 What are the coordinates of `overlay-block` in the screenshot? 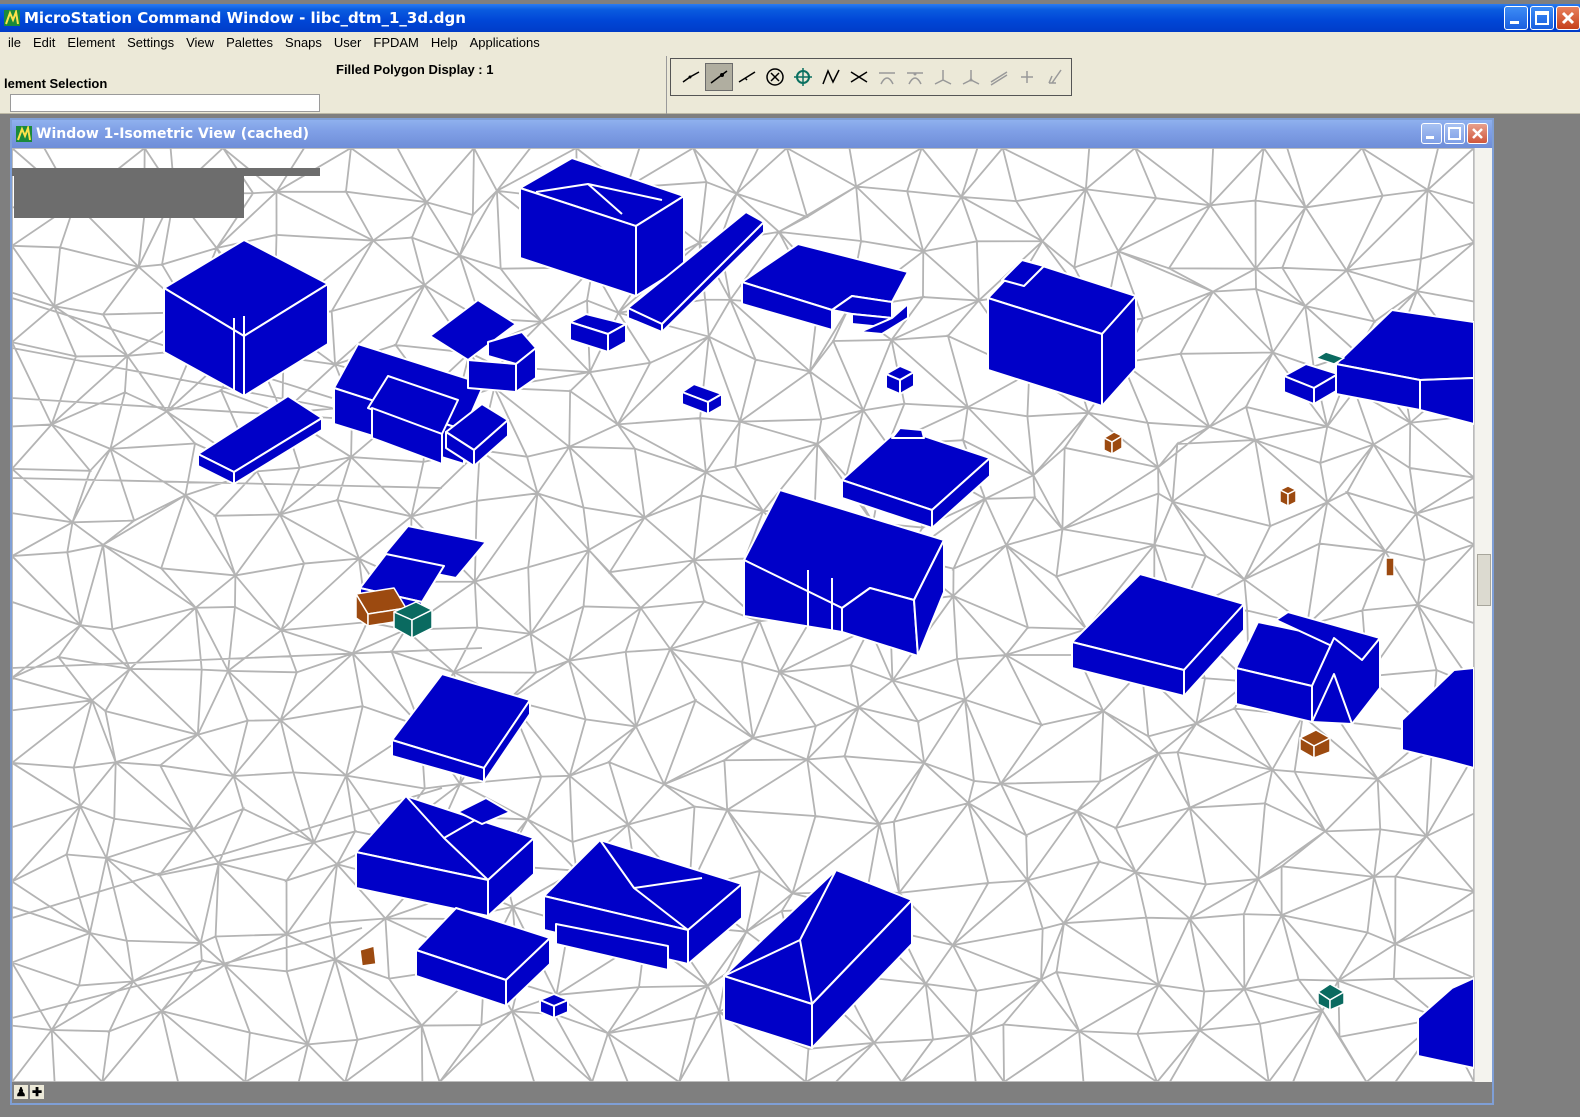 It's located at (129, 197).